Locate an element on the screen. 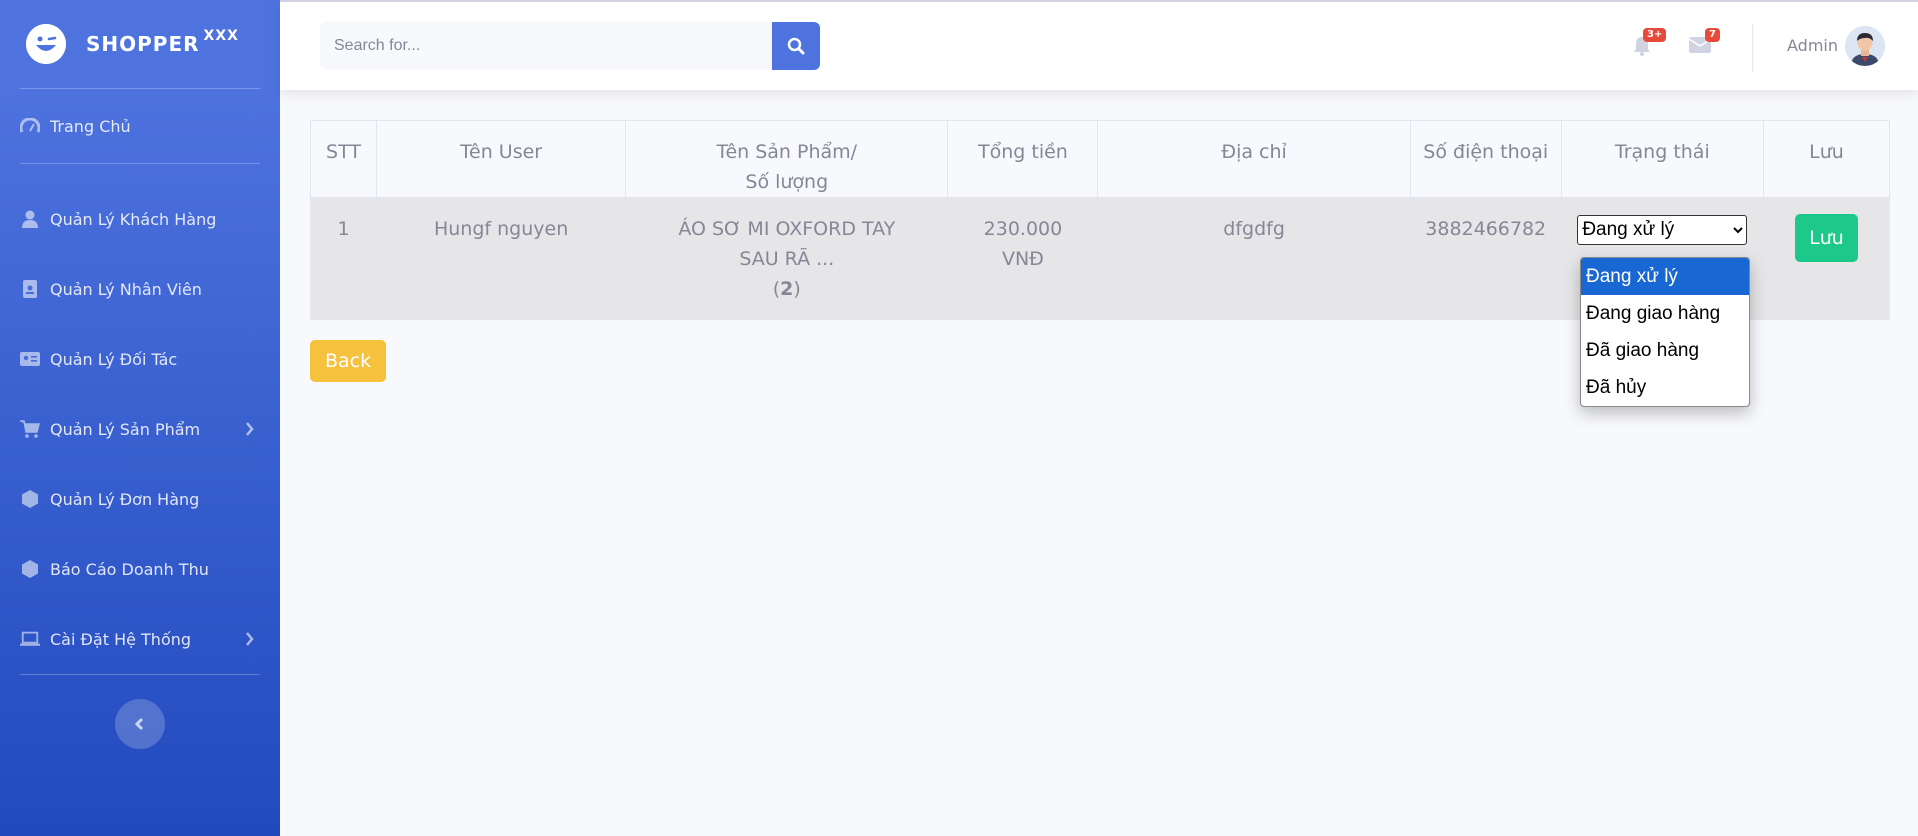  sidebar-item-partners: Quản Lý Đối Tác is located at coordinates (140, 359).